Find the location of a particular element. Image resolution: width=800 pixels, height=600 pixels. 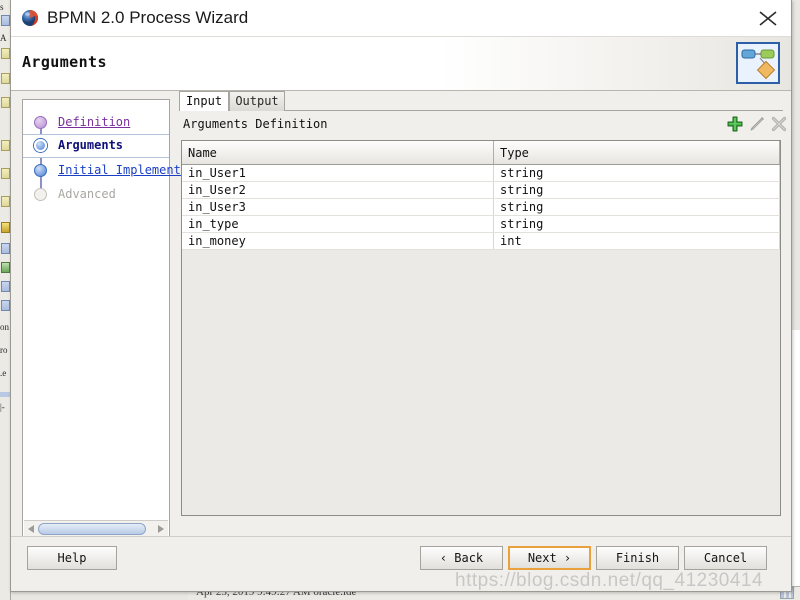

cell-name: in_User3 is located at coordinates (338, 207).